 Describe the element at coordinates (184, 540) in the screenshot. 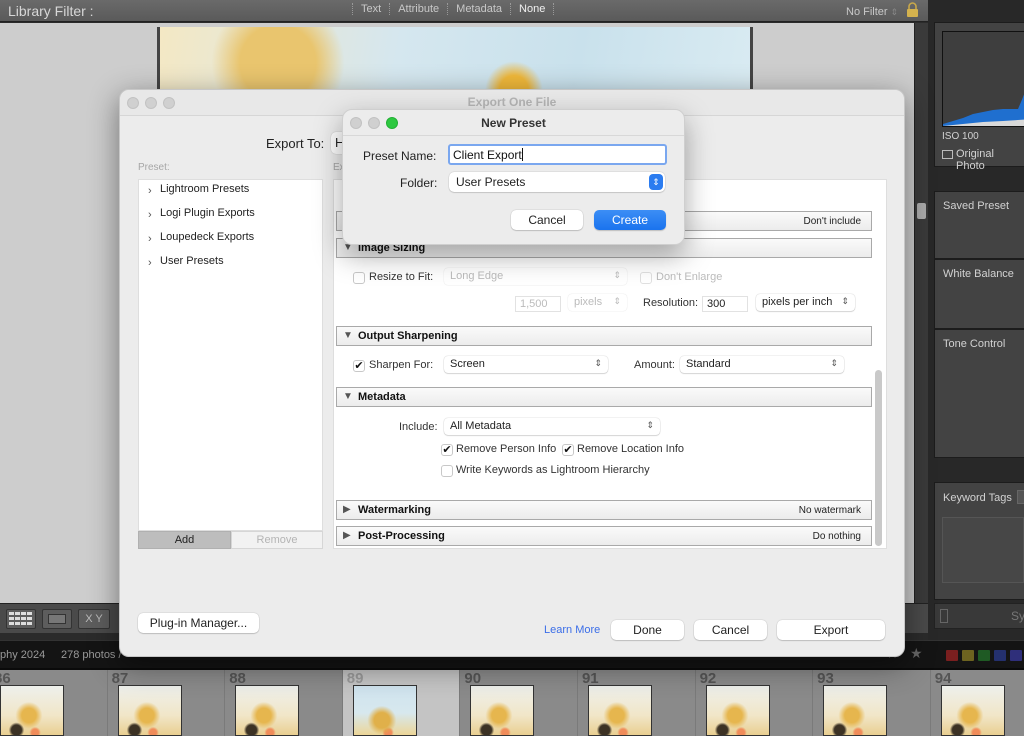

I see `add-preset-button: Add` at that location.